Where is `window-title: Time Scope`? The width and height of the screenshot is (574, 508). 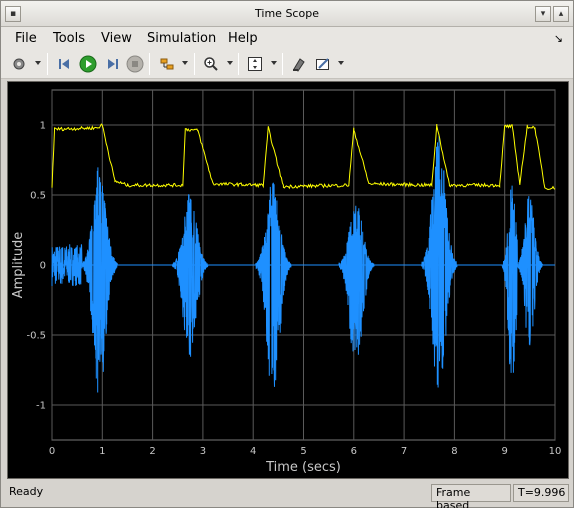 window-title: Time Scope is located at coordinates (287, 13).